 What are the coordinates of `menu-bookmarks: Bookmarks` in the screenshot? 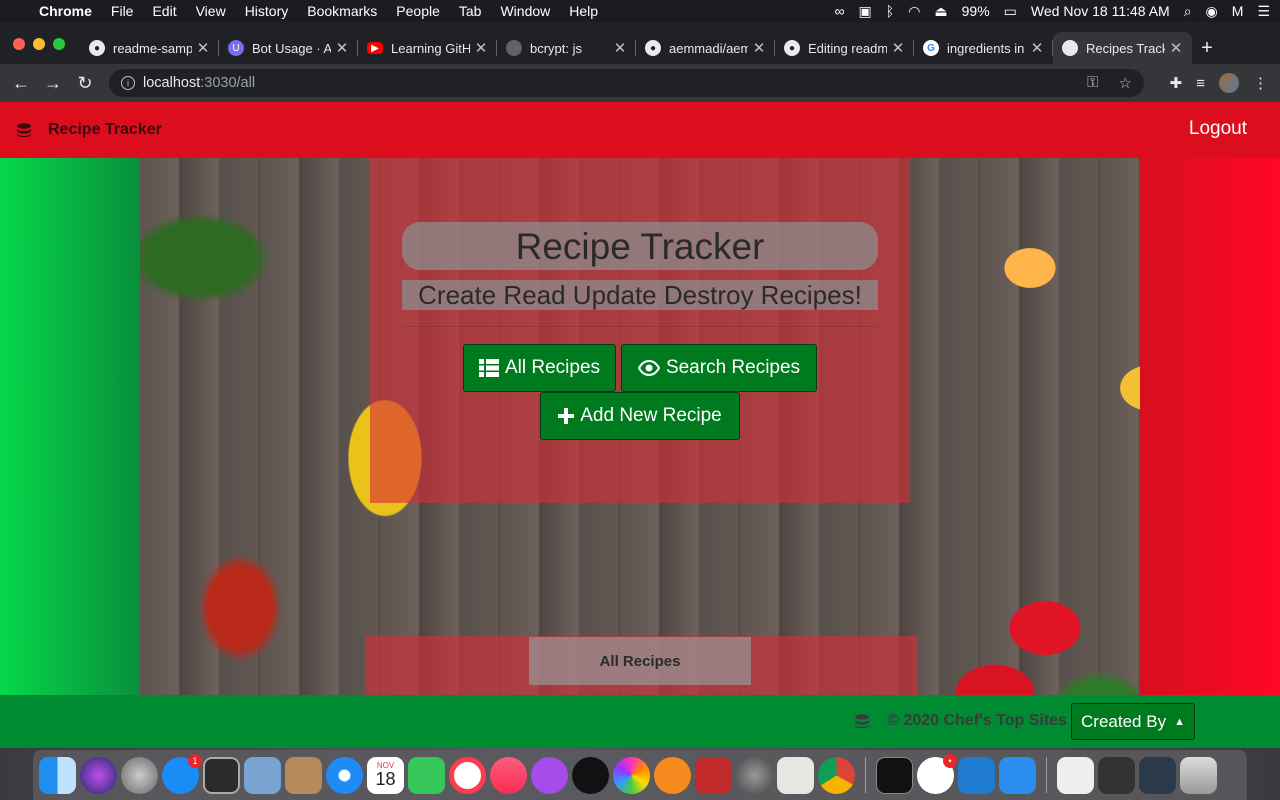 It's located at (342, 11).